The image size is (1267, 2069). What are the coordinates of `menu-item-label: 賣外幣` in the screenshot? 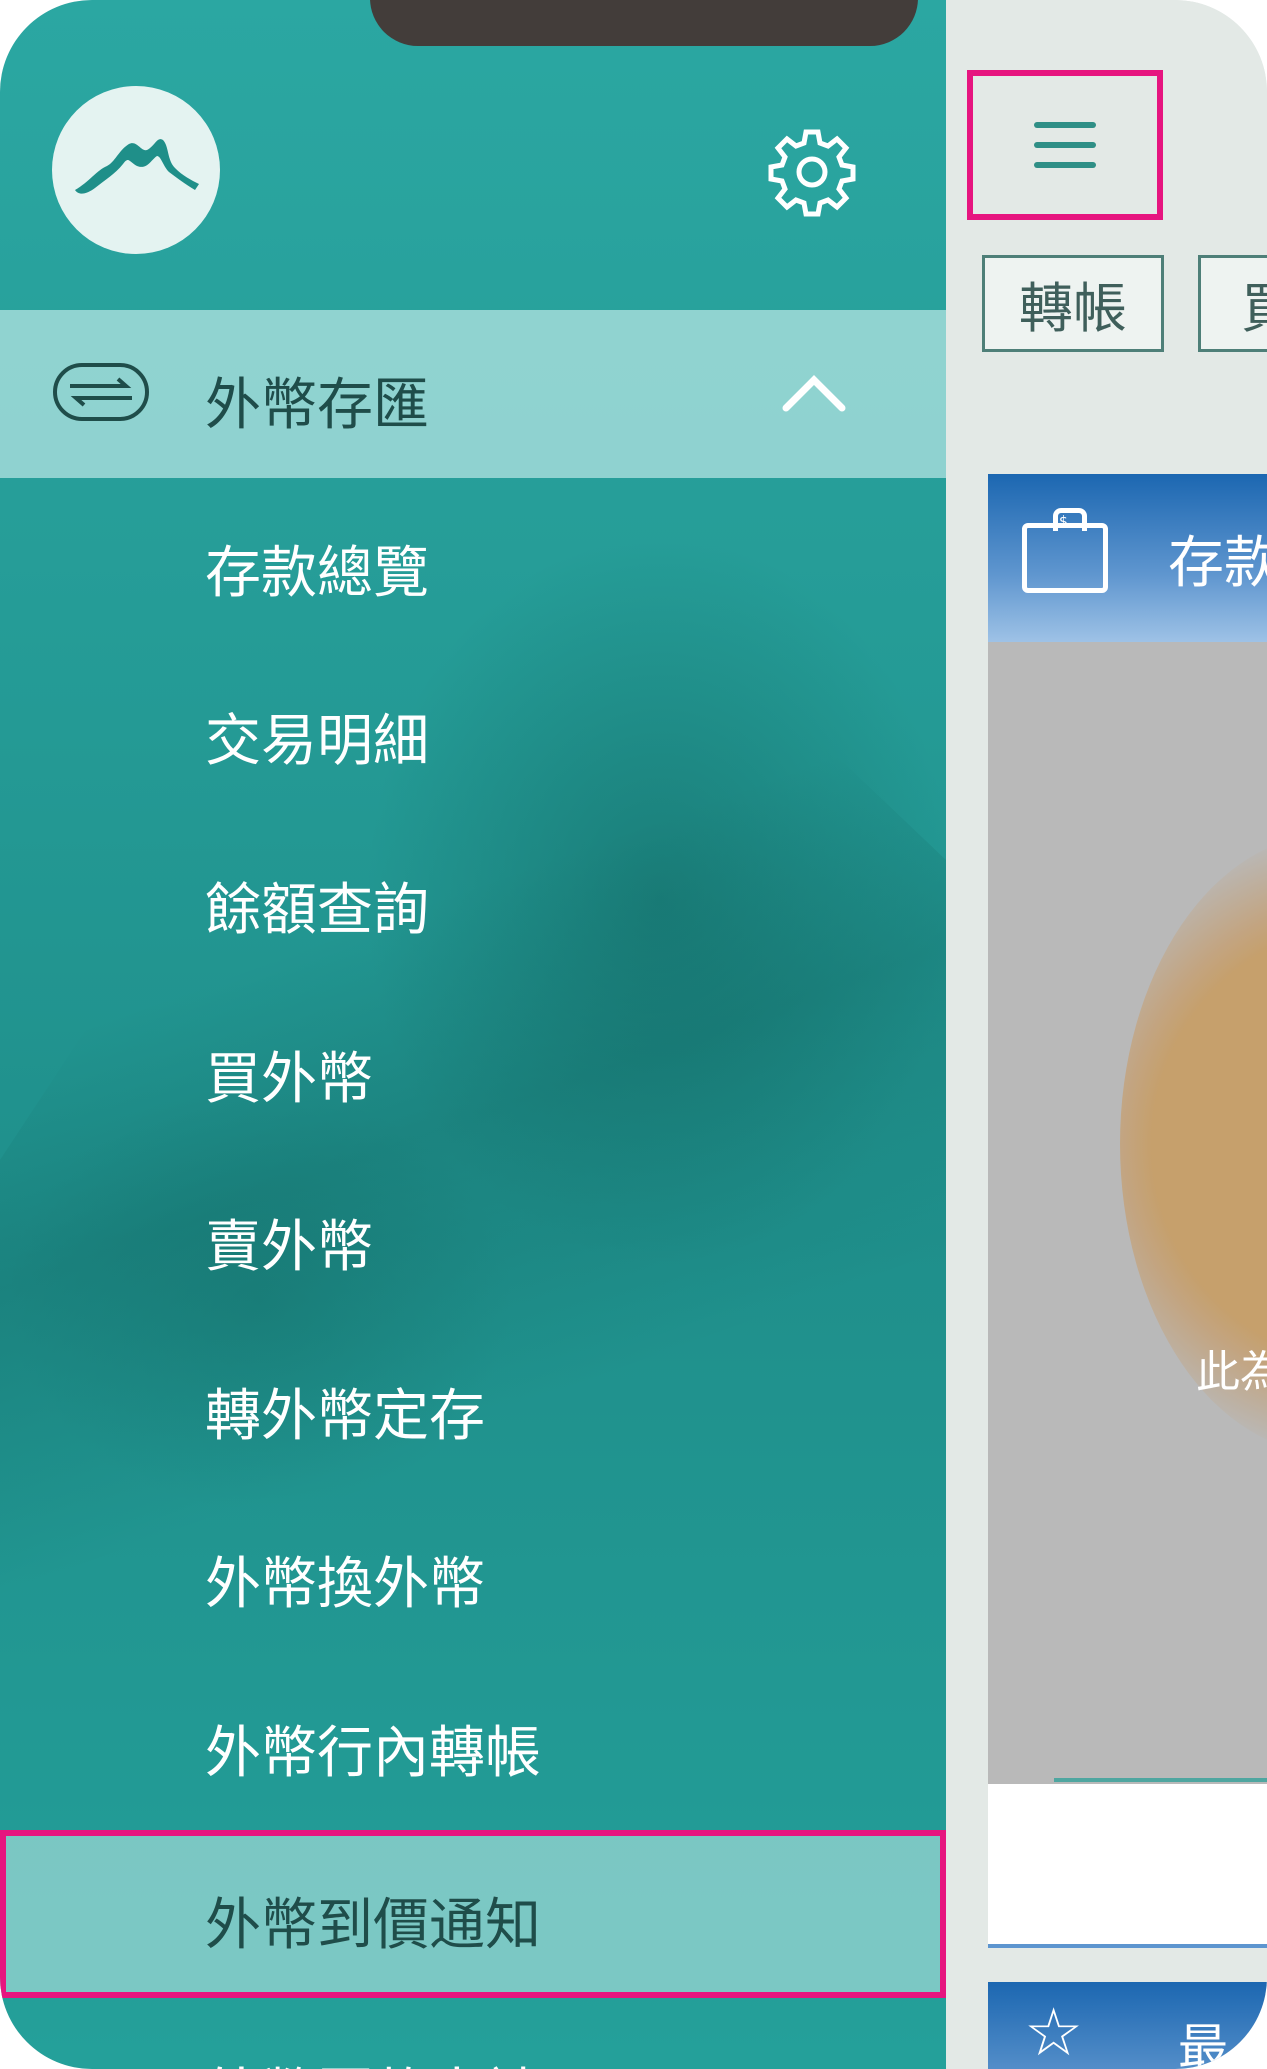 It's located at (289, 1247).